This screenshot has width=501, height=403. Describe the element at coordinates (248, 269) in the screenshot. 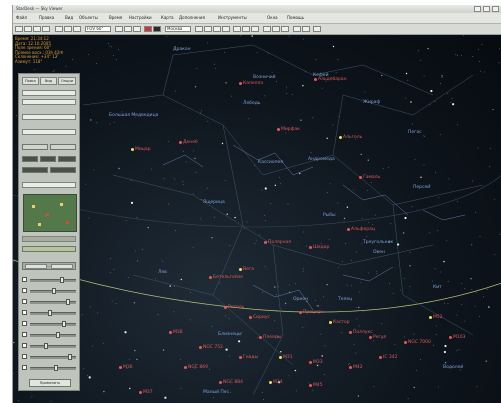

I see `object-label: Вега` at that location.